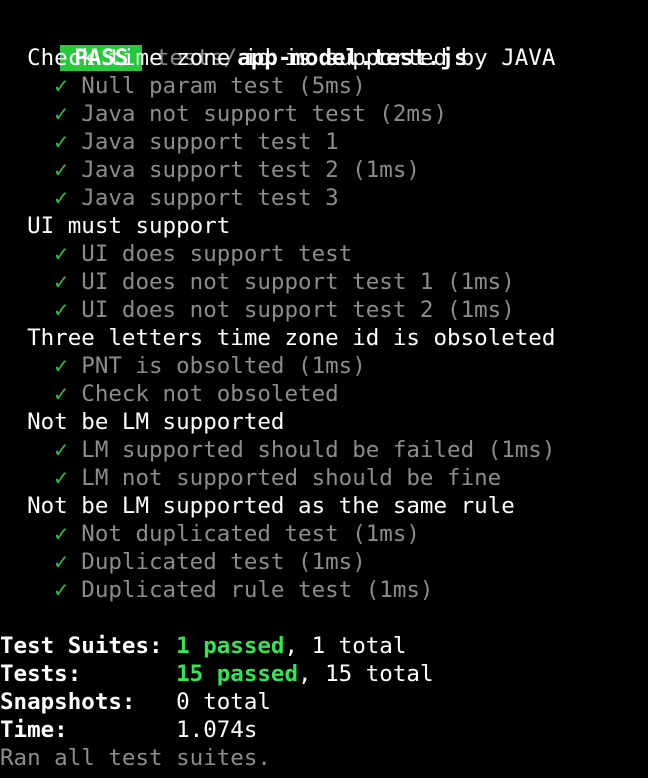 This screenshot has height=778, width=648. Describe the element at coordinates (284, 282) in the screenshot. I see `test-result-row: ✓ UI does not support test 1 (1ms)` at that location.